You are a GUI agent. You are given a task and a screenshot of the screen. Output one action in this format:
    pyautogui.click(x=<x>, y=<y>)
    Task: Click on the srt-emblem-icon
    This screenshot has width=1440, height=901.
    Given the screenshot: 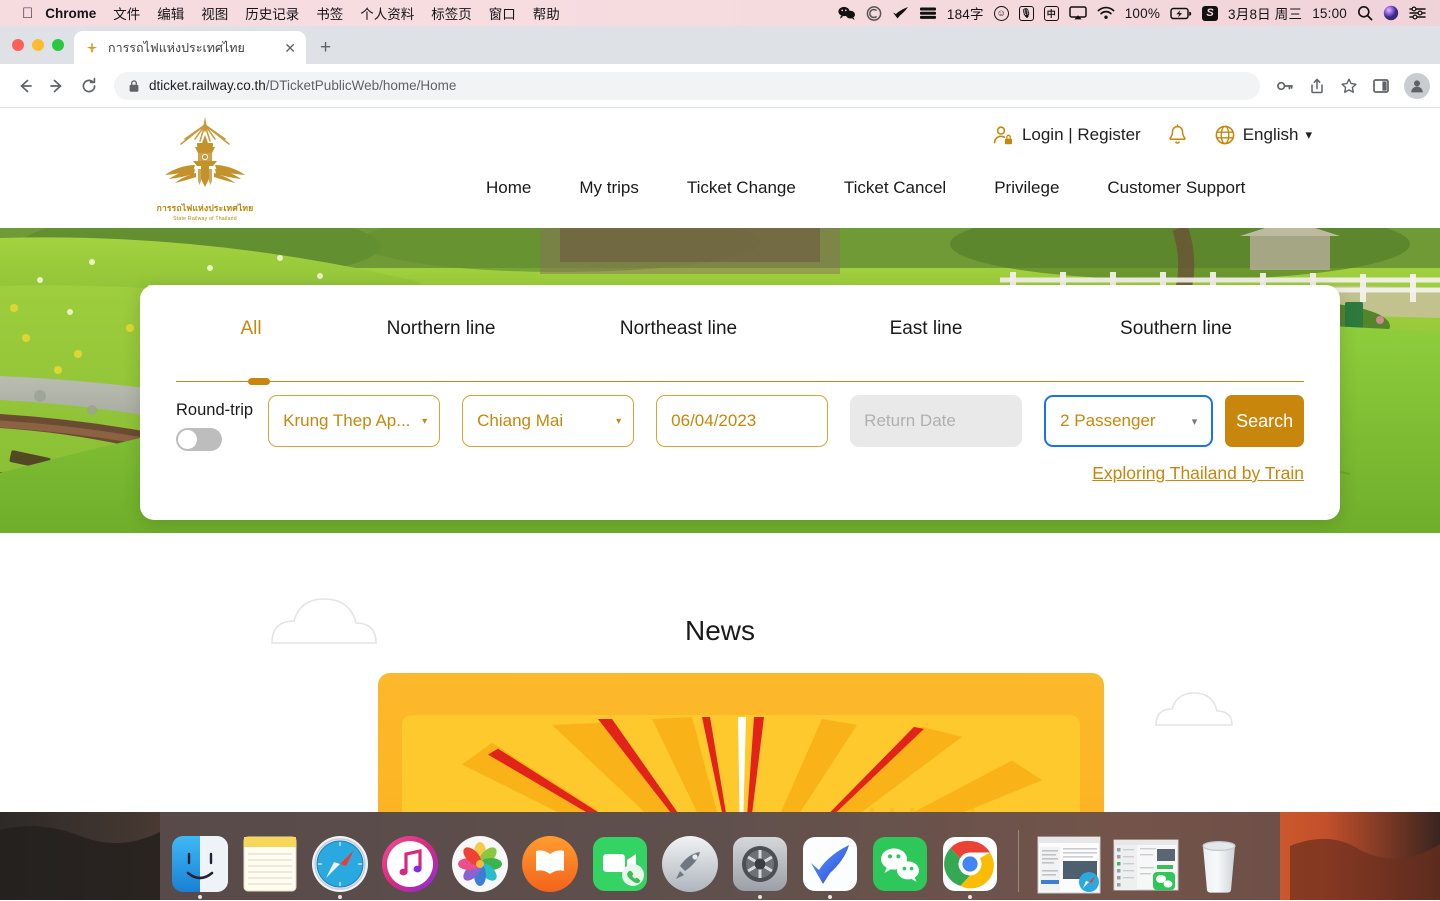 What is the action you would take?
    pyautogui.click(x=205, y=157)
    